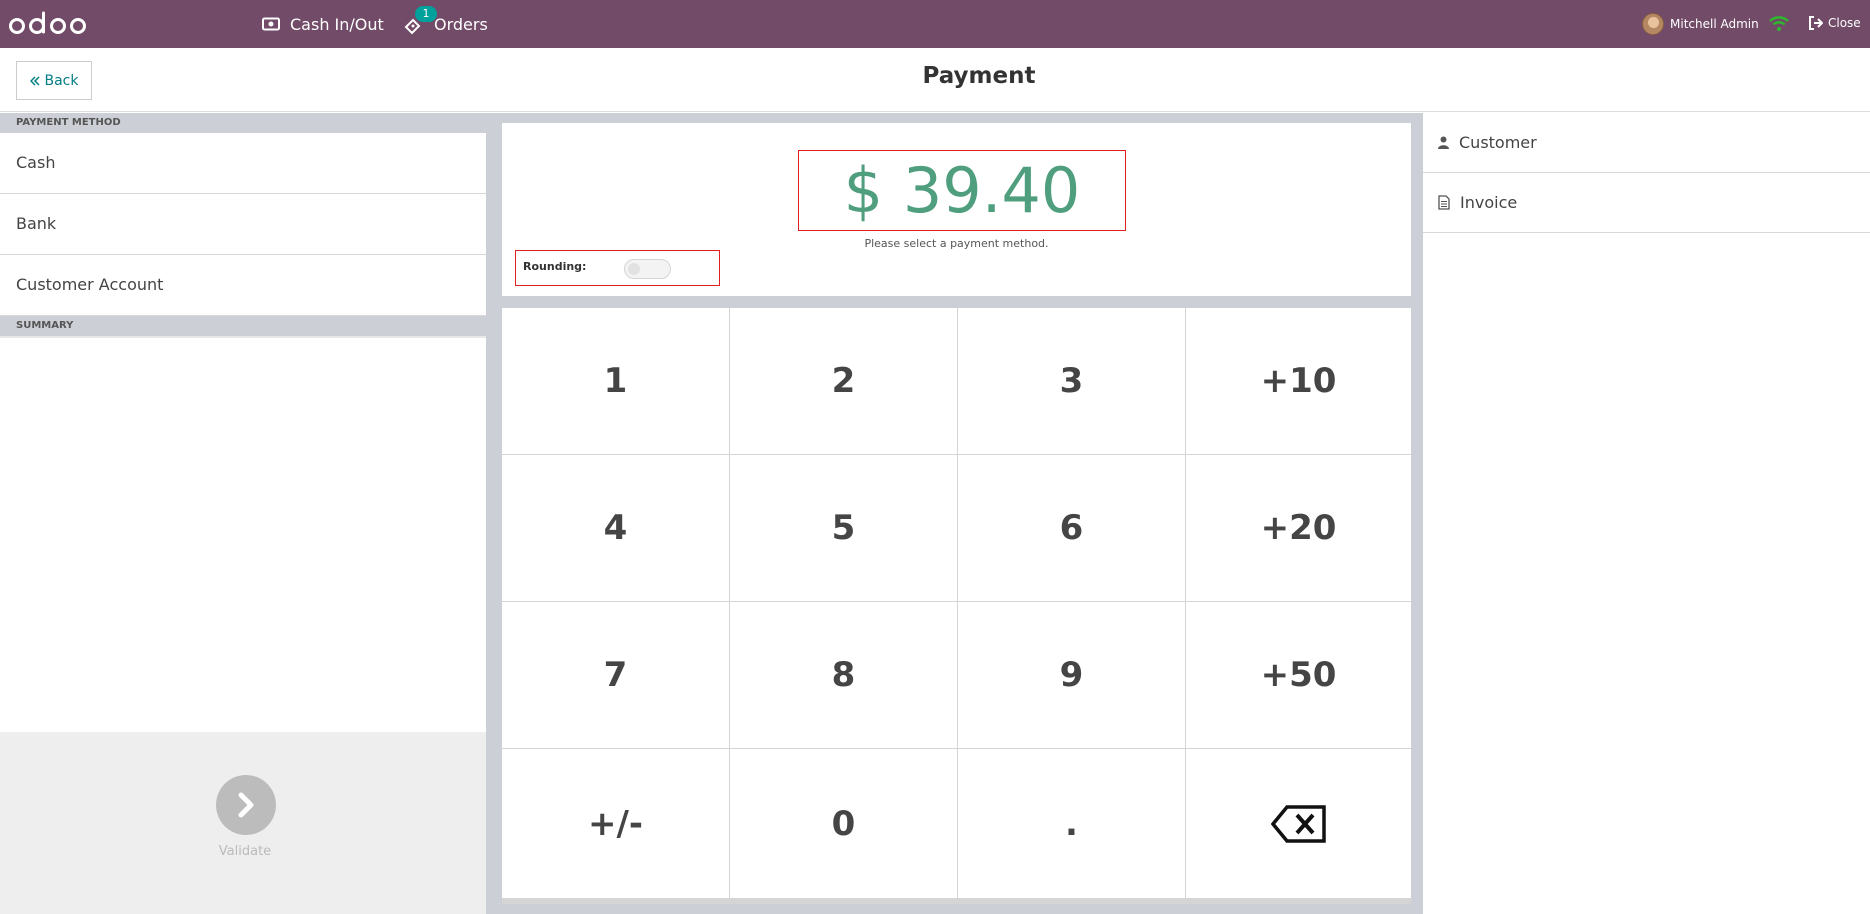 This screenshot has width=1870, height=914. What do you see at coordinates (1489, 202) in the screenshot?
I see `invoice-label: Invoice` at bounding box center [1489, 202].